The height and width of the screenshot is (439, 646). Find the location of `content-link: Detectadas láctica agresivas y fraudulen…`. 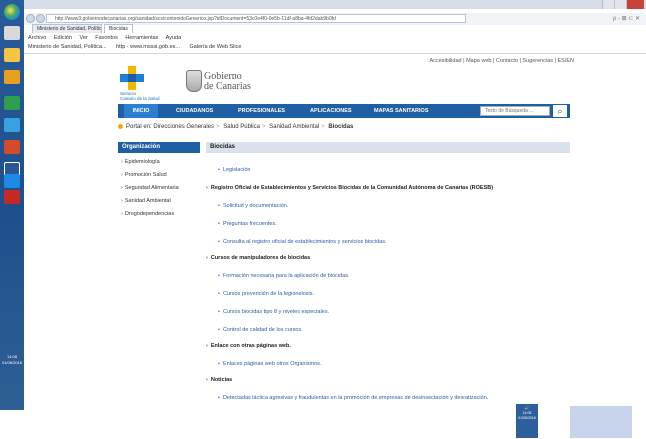

content-link: Detectadas láctica agresivas y fraudulen… is located at coordinates (353, 398).